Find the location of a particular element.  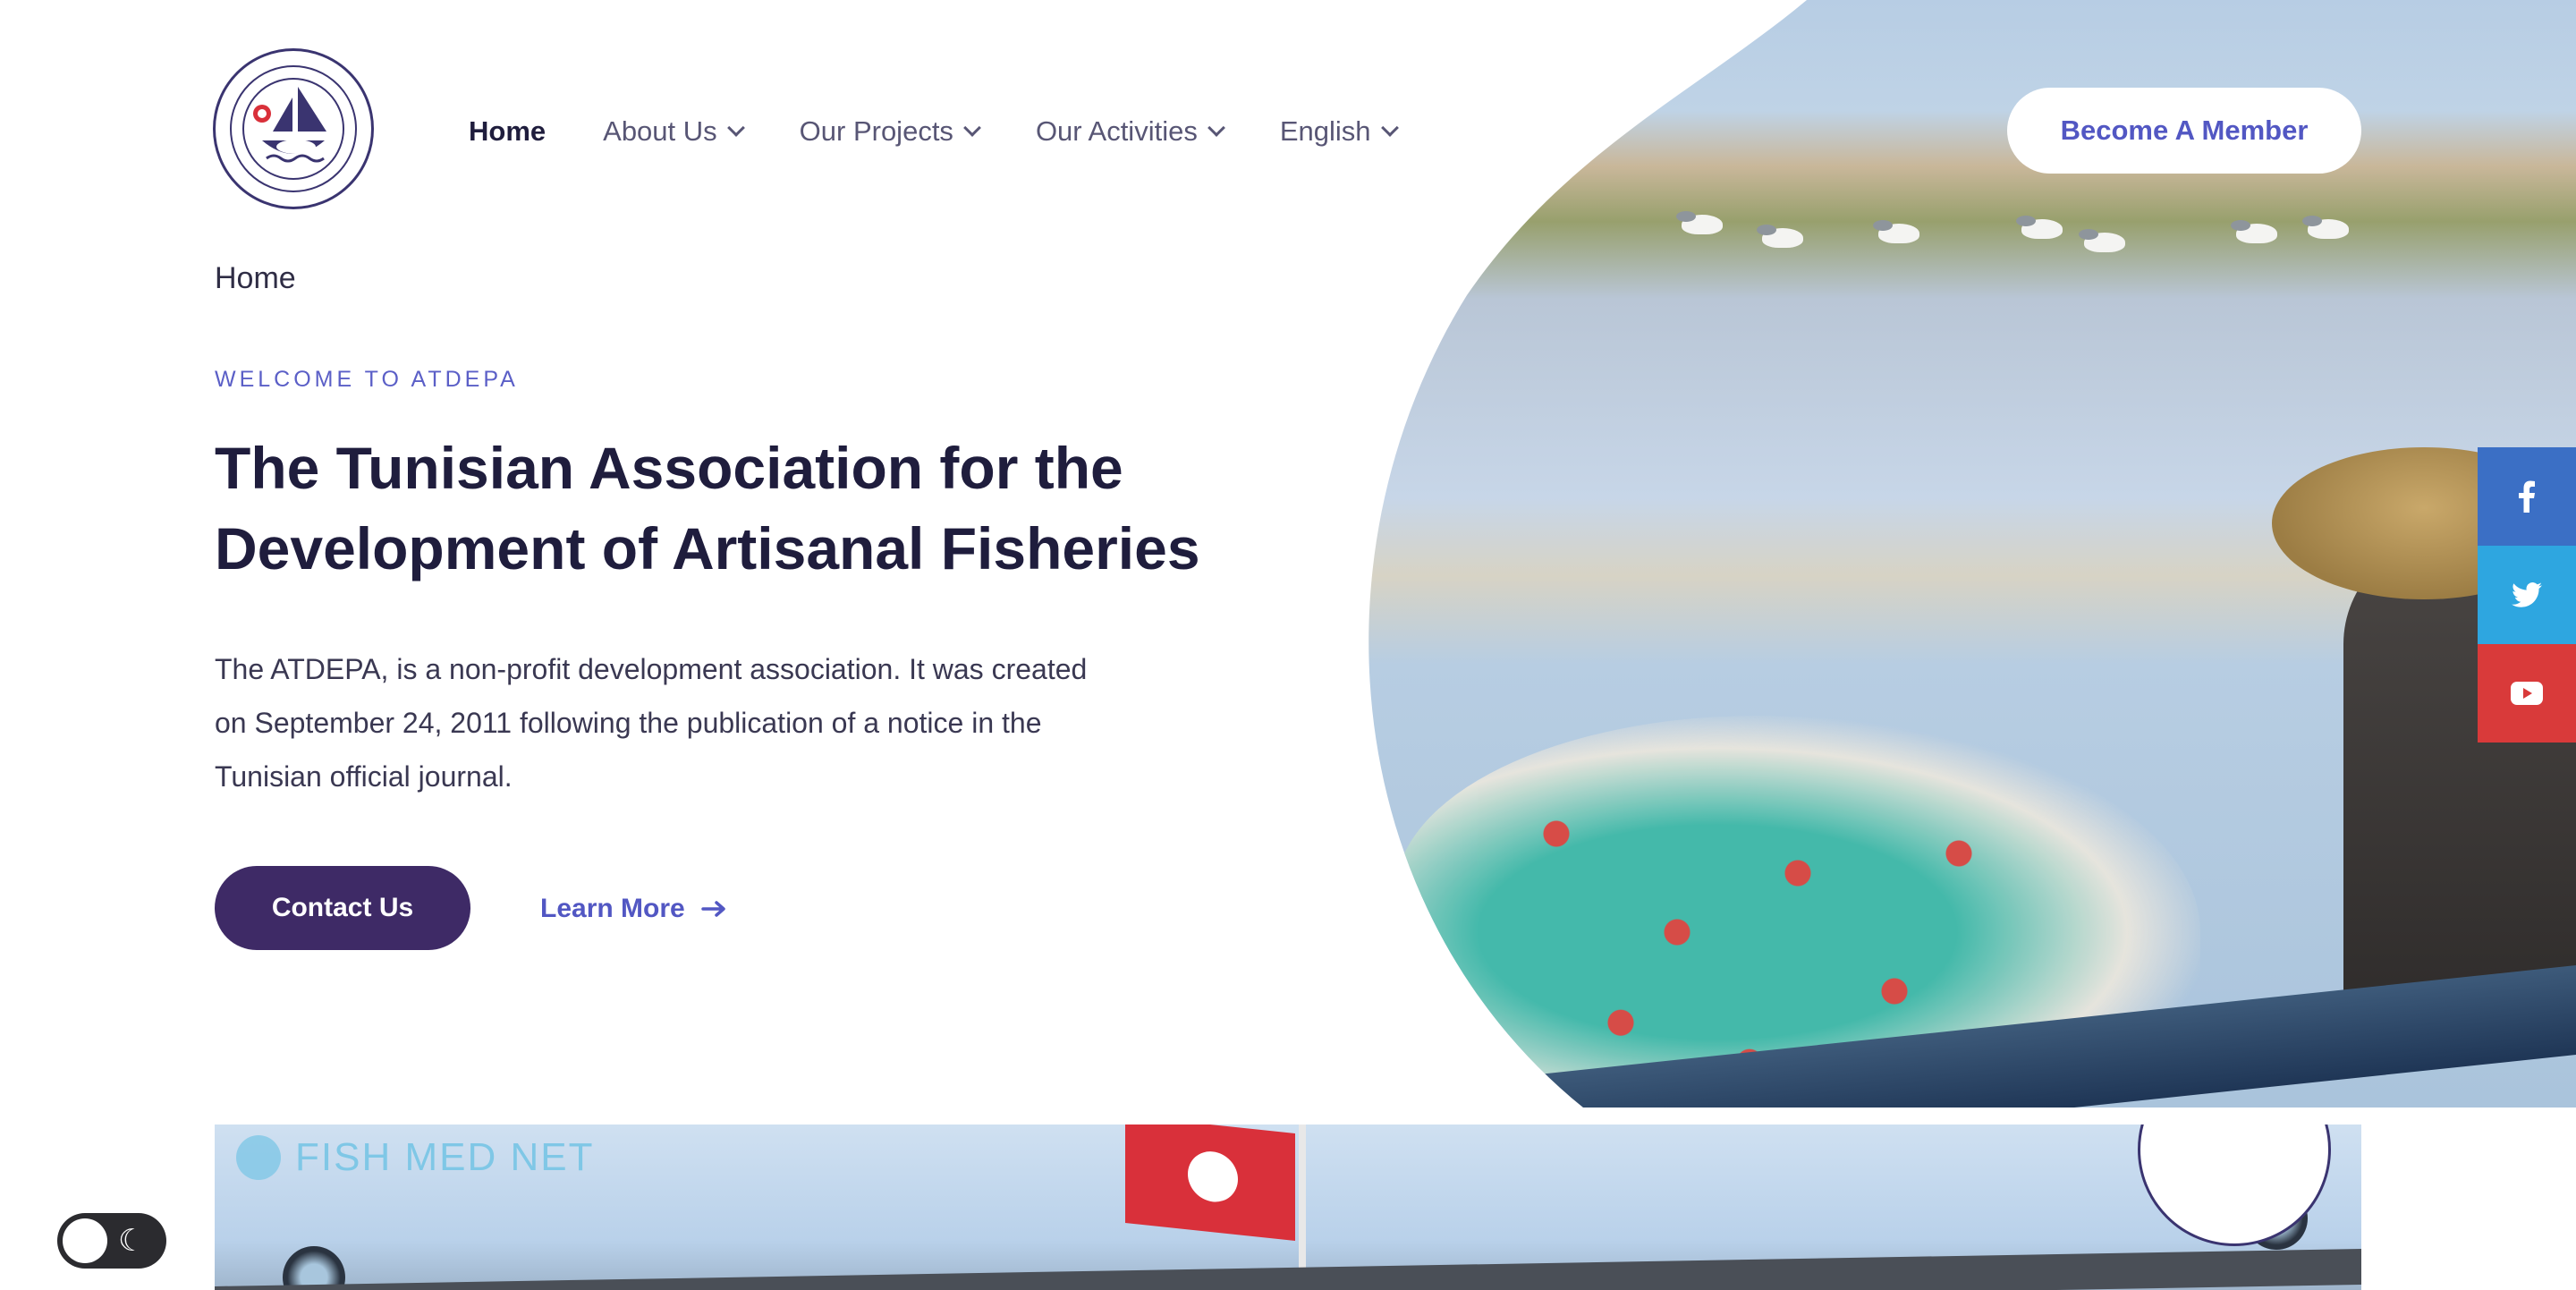

site-logo is located at coordinates (293, 128).